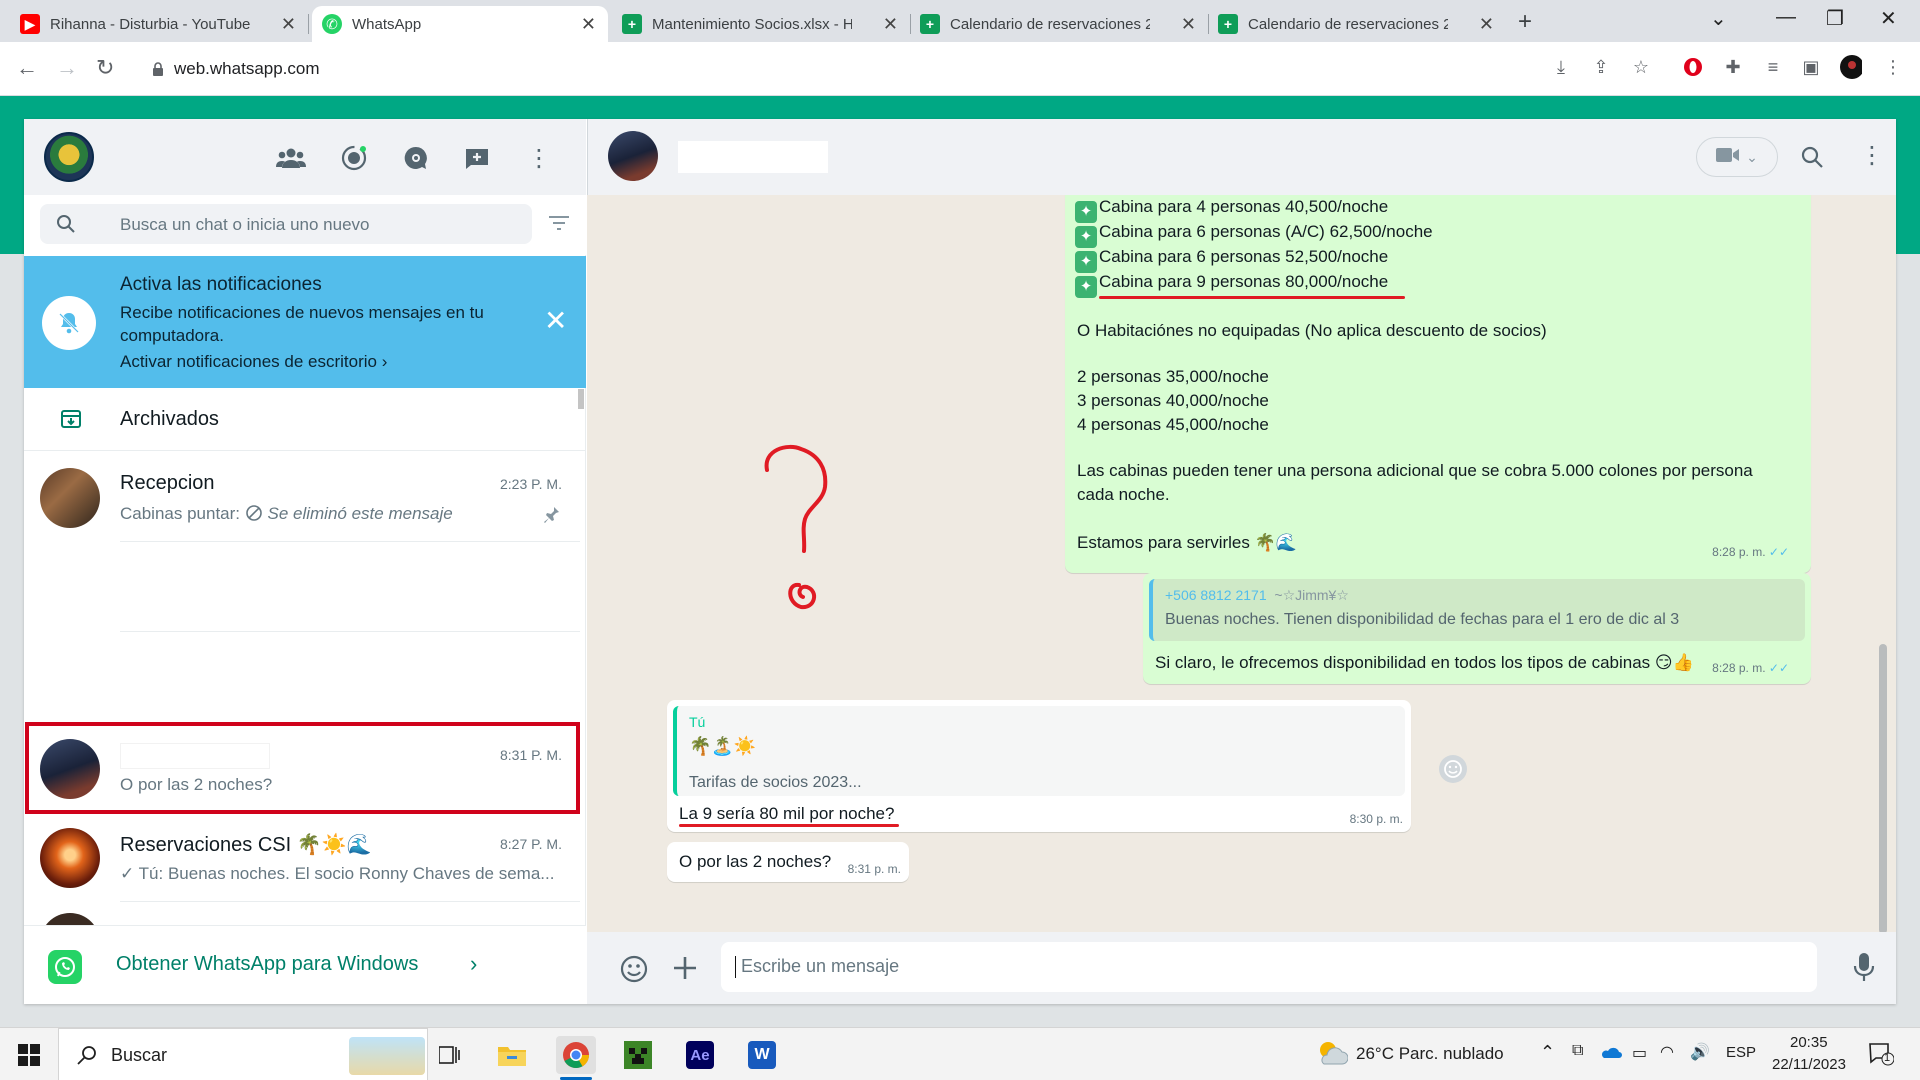  I want to click on chat-time: 2:23 P. M., so click(530, 484).